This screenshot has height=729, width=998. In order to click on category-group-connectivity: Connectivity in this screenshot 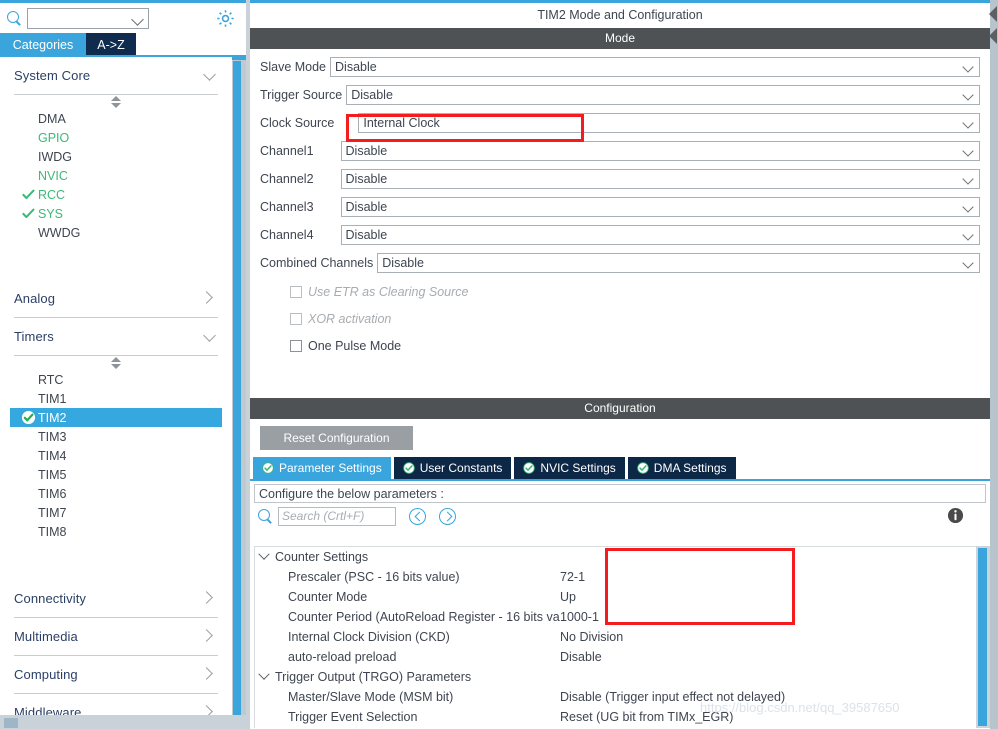, I will do `click(116, 599)`.